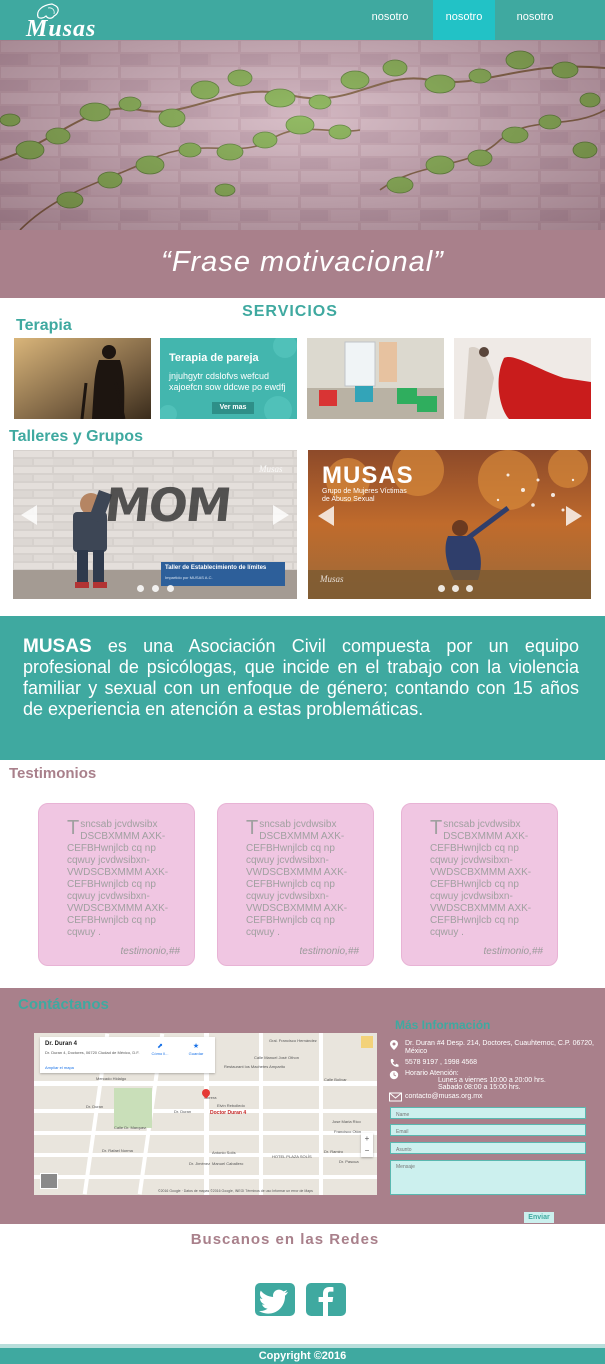  What do you see at coordinates (395, 1097) in the screenshot?
I see `envelope-icon` at bounding box center [395, 1097].